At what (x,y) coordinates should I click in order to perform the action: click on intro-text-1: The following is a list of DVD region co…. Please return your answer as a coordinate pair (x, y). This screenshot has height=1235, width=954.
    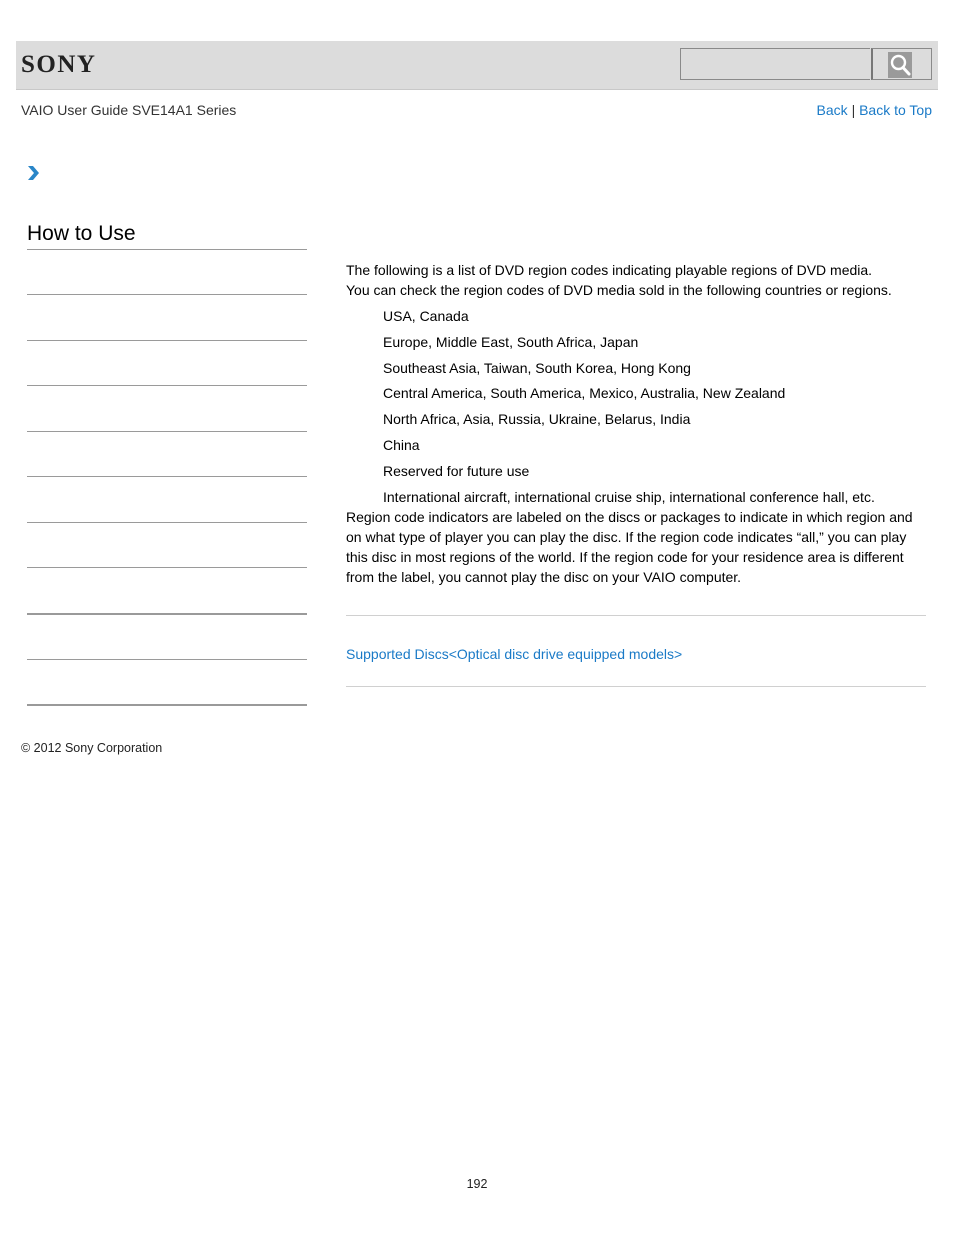
    Looking at the image, I should click on (609, 270).